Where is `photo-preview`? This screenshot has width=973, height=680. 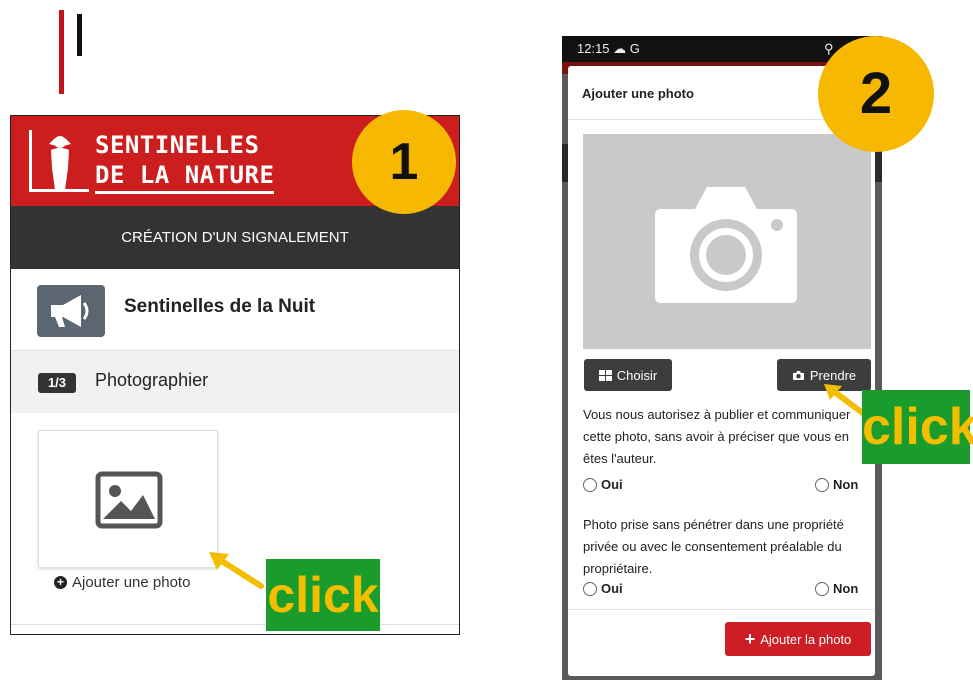
photo-preview is located at coordinates (727, 241).